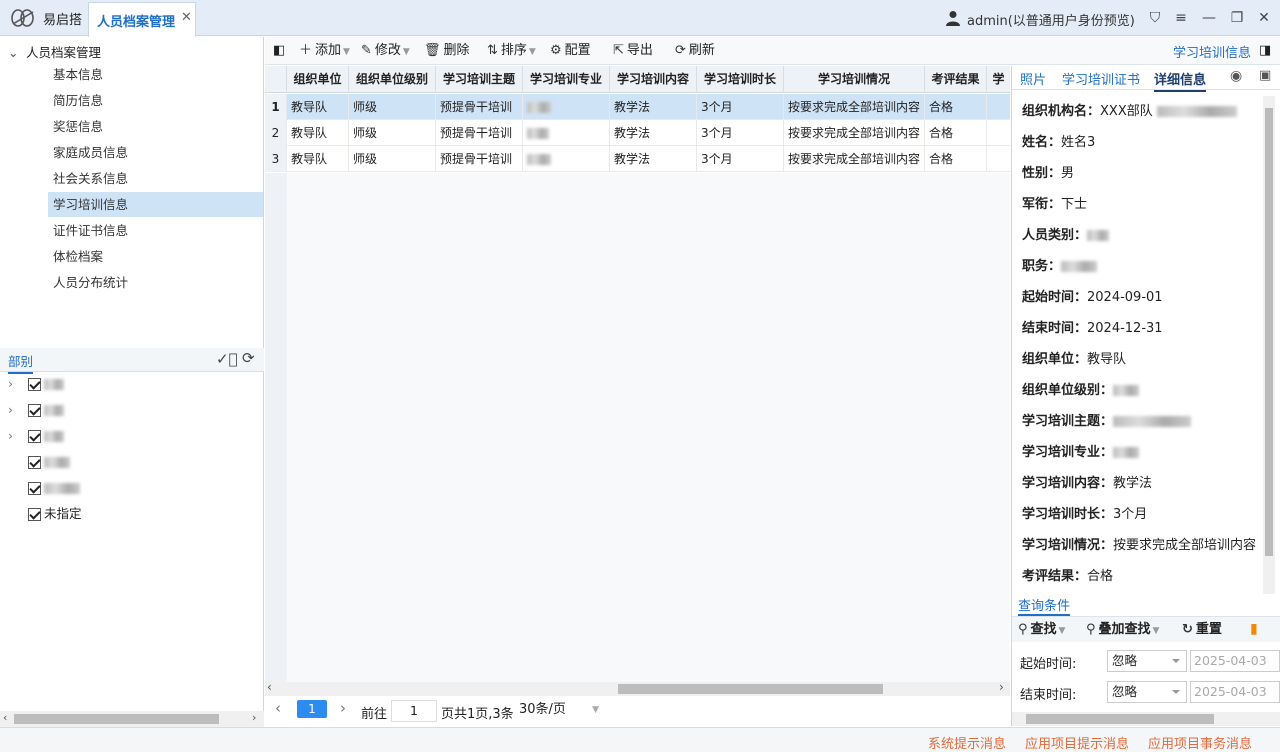 This screenshot has height=752, width=1280. Describe the element at coordinates (343, 708) in the screenshot. I see `next-page-icon: ›` at that location.